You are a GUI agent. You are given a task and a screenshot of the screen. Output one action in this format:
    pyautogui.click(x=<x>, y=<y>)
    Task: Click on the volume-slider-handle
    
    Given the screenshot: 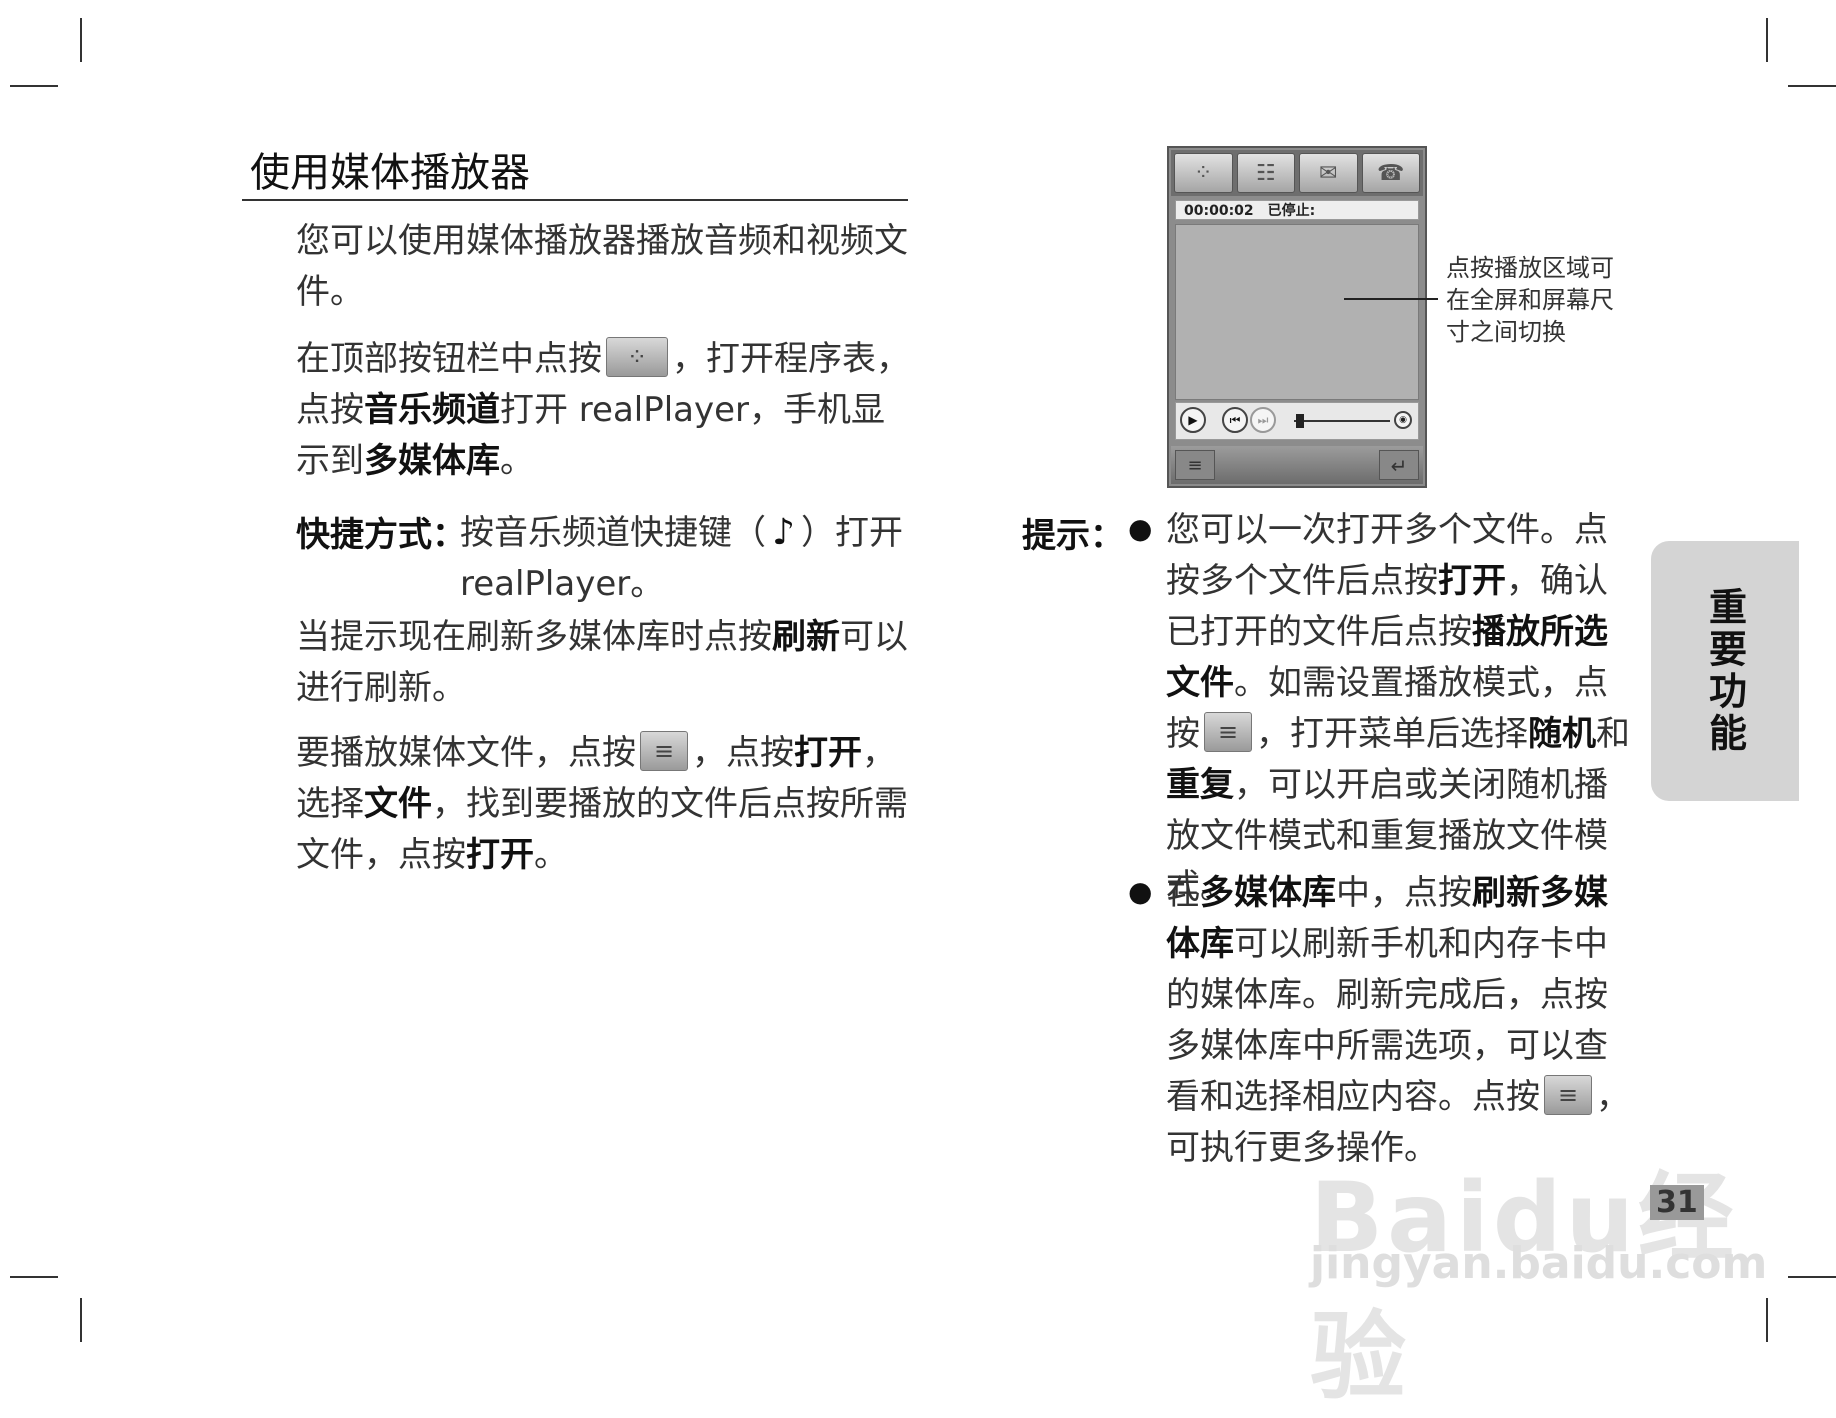 What is the action you would take?
    pyautogui.click(x=1300, y=421)
    